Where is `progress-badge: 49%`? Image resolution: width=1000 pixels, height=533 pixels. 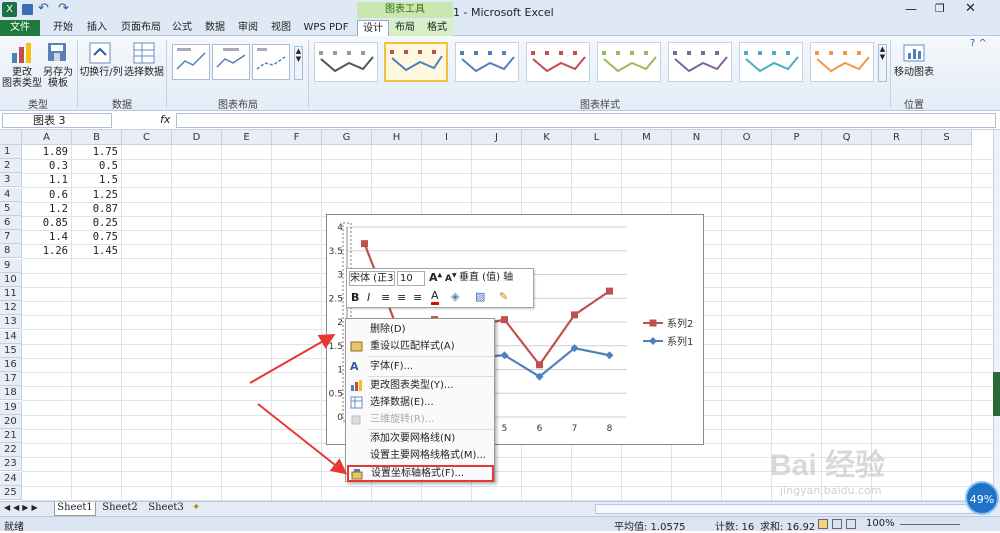 progress-badge: 49% is located at coordinates (982, 498).